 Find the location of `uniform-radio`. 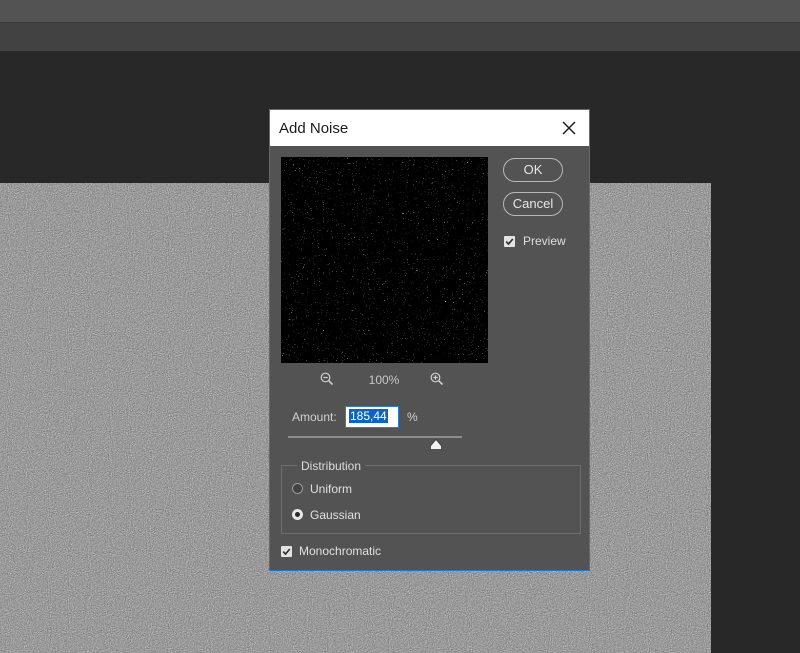

uniform-radio is located at coordinates (297, 488).